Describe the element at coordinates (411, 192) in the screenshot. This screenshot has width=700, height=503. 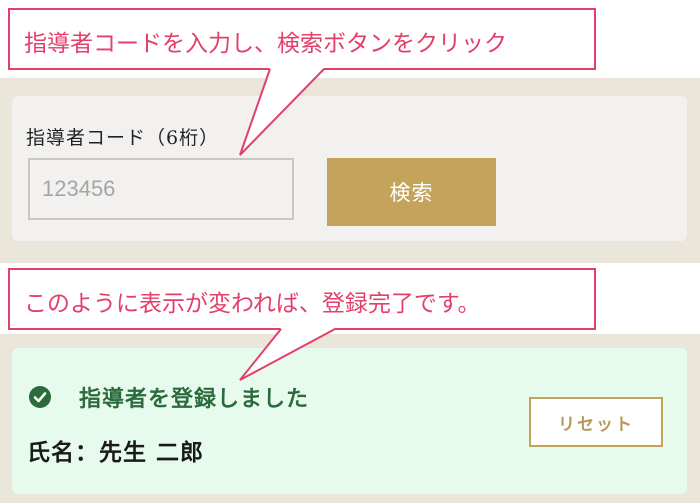
I see `search-button: 検索` at that location.